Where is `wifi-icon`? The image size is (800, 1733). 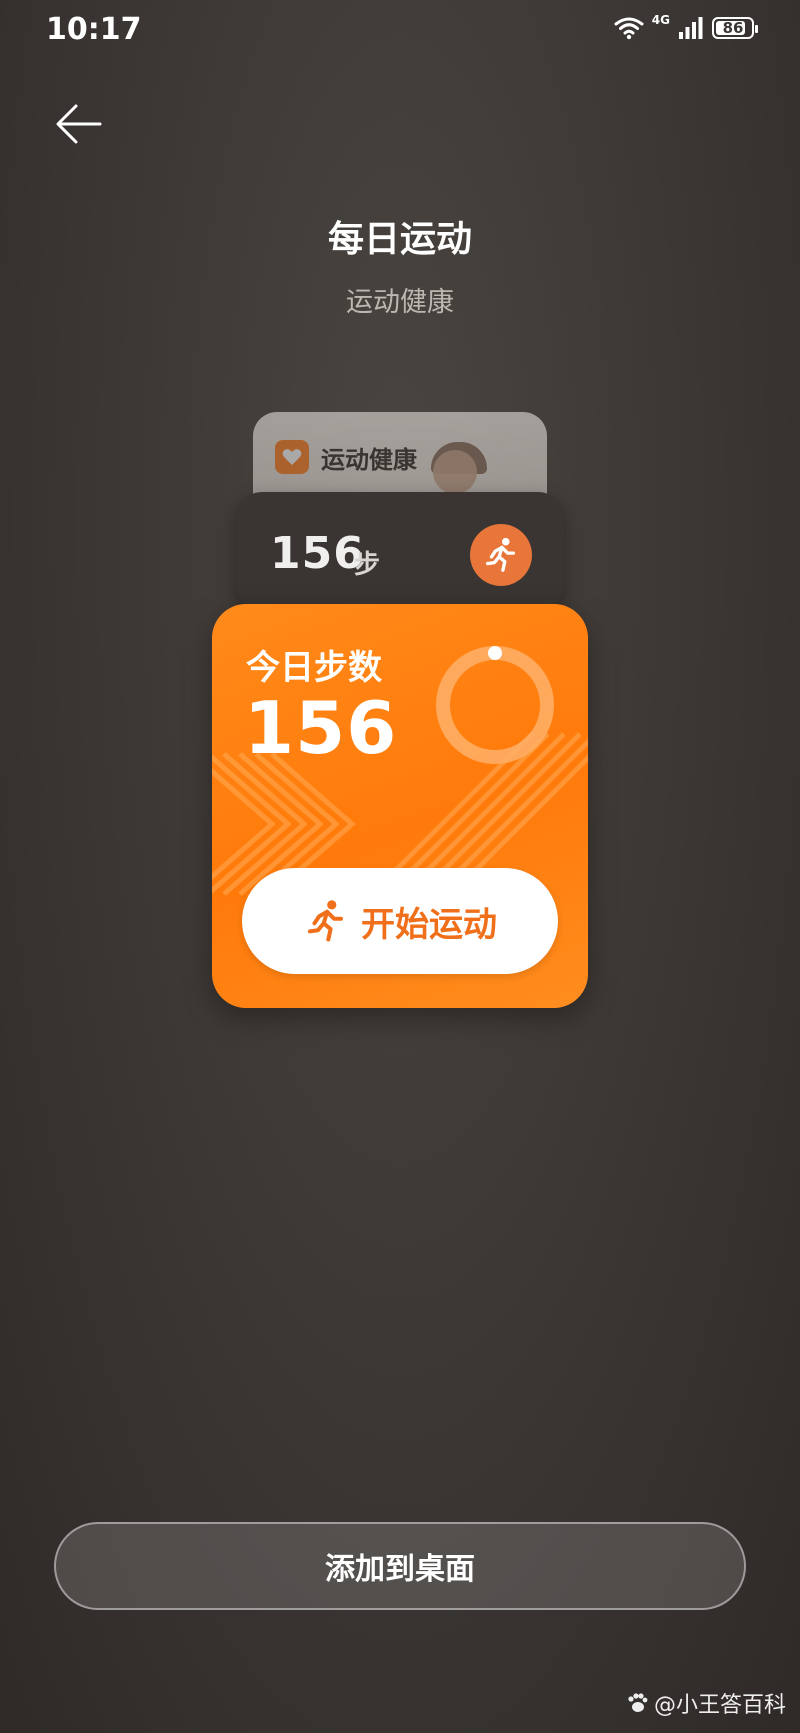 wifi-icon is located at coordinates (629, 28).